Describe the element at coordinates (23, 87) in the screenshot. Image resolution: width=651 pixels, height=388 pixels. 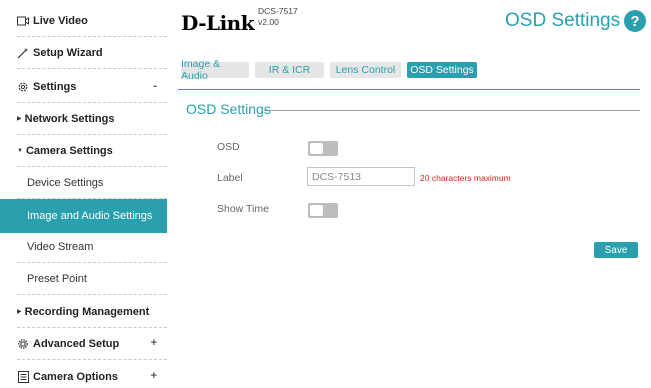
I see `gear-icon` at that location.